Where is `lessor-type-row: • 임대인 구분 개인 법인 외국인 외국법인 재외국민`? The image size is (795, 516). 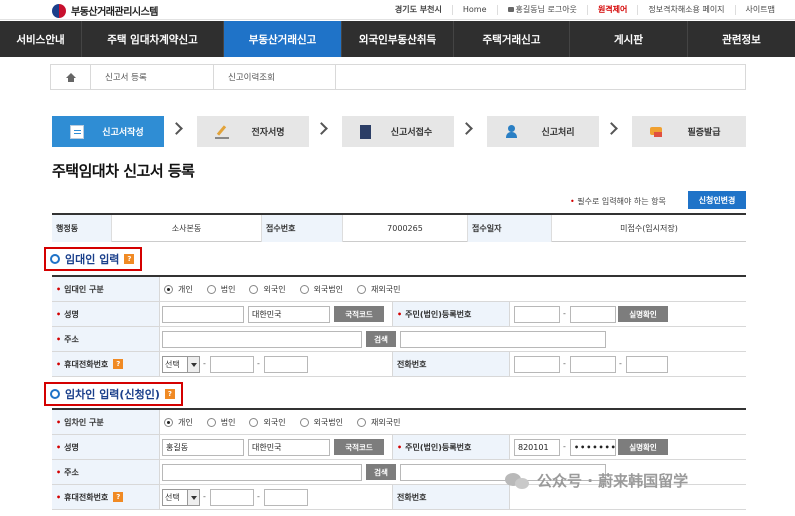 lessor-type-row: • 임대인 구분 개인 법인 외국인 외국법인 재외국민 is located at coordinates (399, 289).